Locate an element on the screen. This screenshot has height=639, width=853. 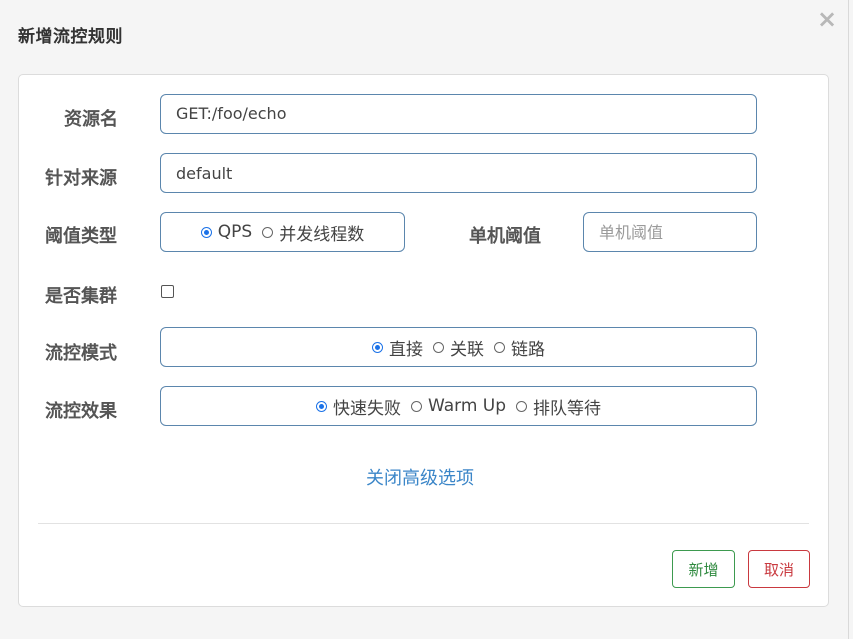
flow-effect-group: 快速失败 Warm Up 排队等待 is located at coordinates (458, 406).